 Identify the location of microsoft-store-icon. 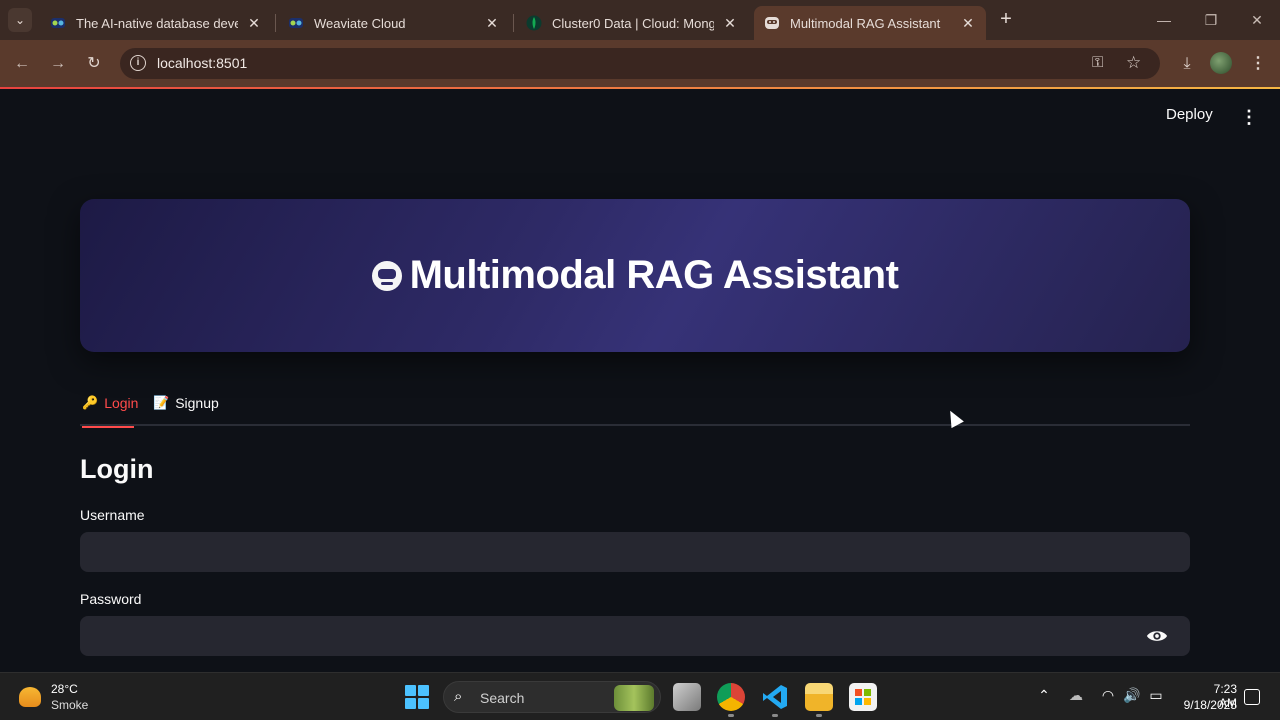
(863, 697).